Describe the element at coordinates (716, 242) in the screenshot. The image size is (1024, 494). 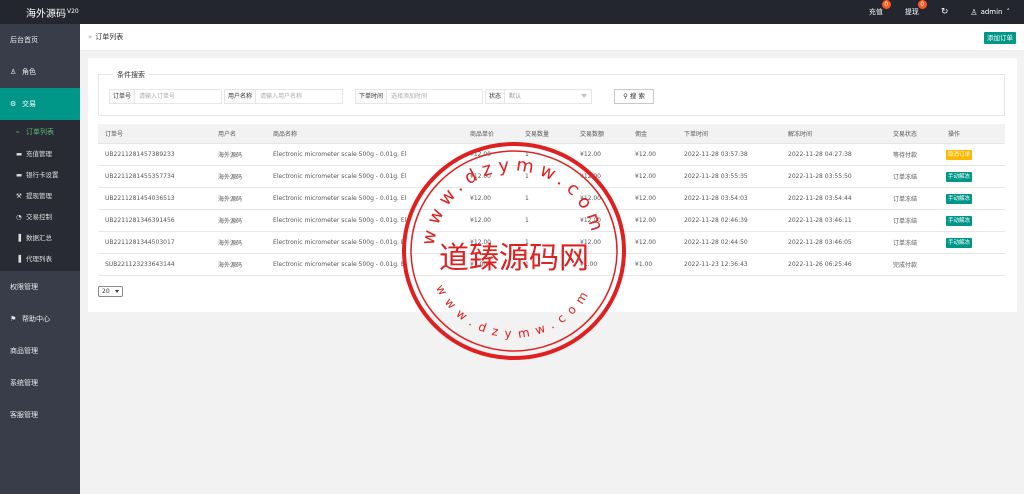
I see `table-cell-order-time: 2022-11-28 02:44:50` at that location.